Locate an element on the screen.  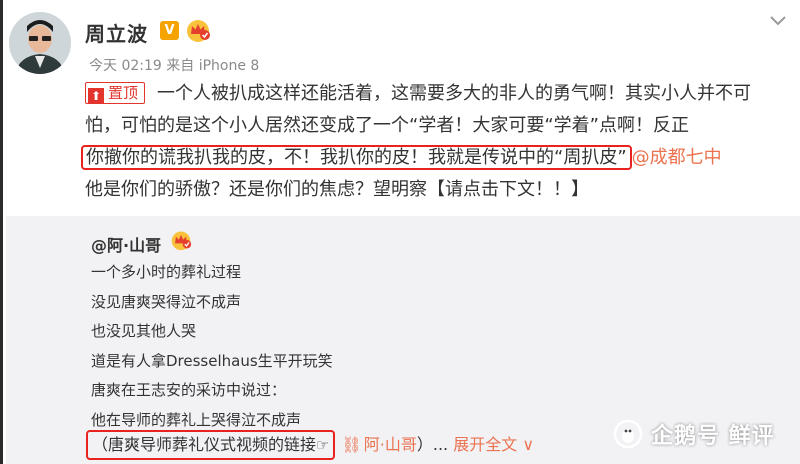
quoted-author-link: 阿·山哥 is located at coordinates (390, 444).